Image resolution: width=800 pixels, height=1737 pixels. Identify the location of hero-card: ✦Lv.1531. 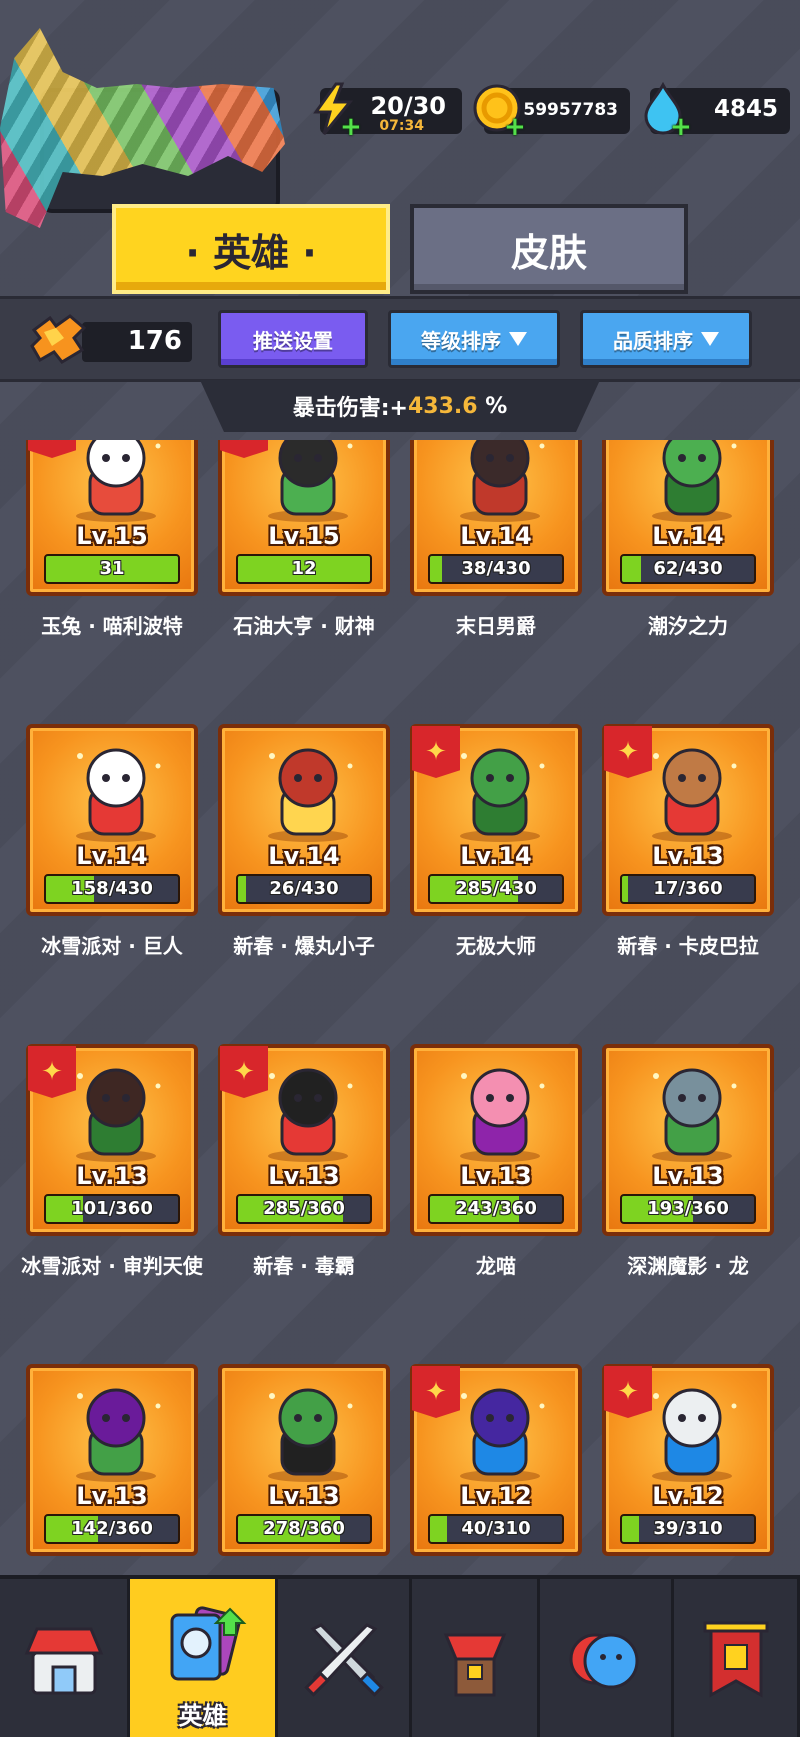
(112, 518).